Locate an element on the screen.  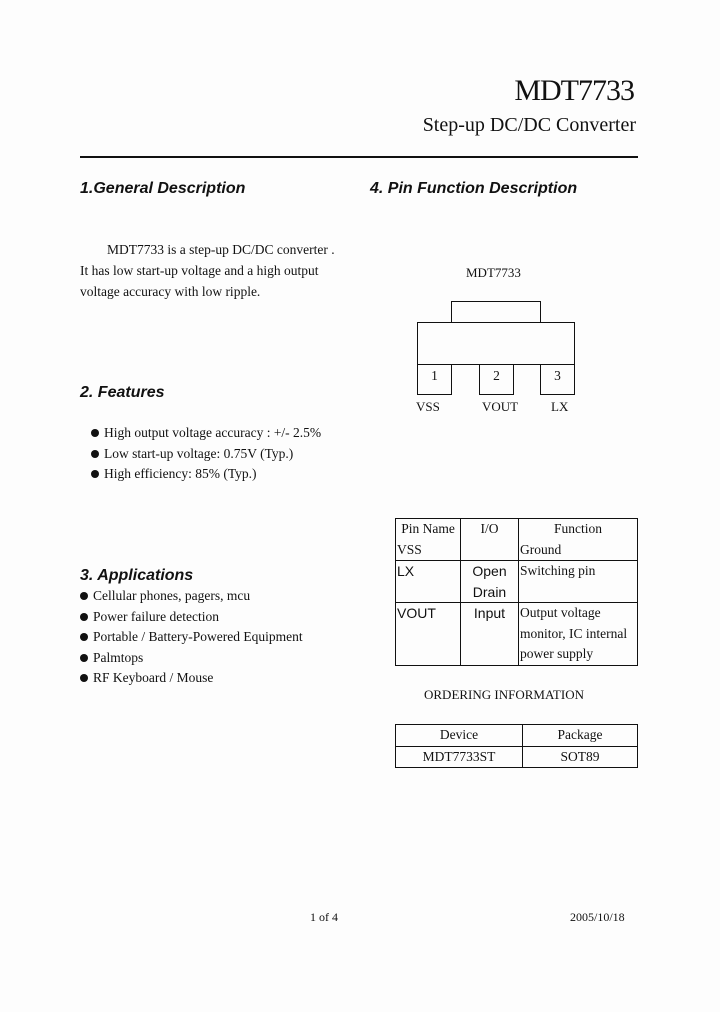
cell-pin: LX is located at coordinates (428, 581).